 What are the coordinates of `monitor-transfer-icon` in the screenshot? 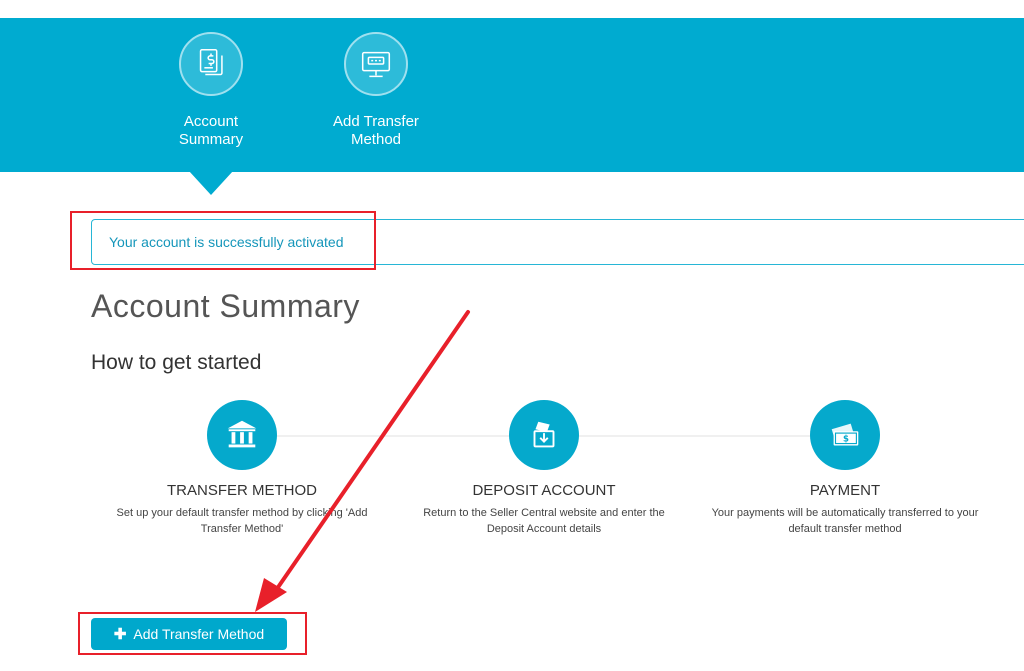 It's located at (376, 64).